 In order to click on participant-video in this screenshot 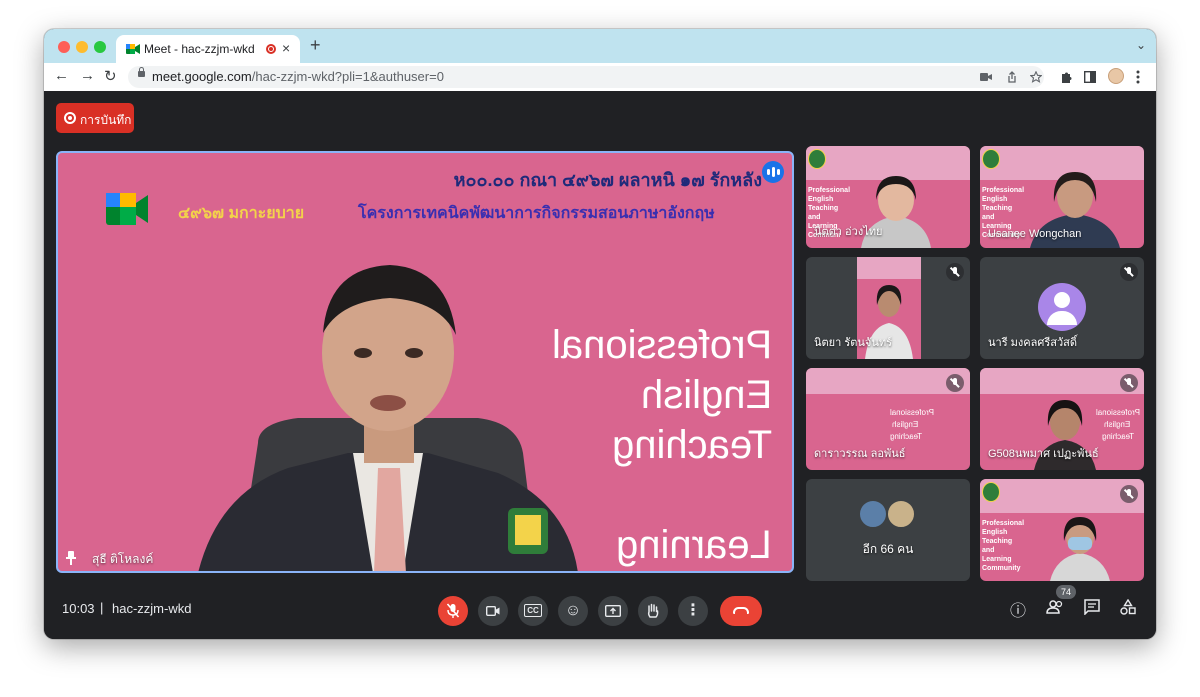, I will do `click(1080, 549)`.